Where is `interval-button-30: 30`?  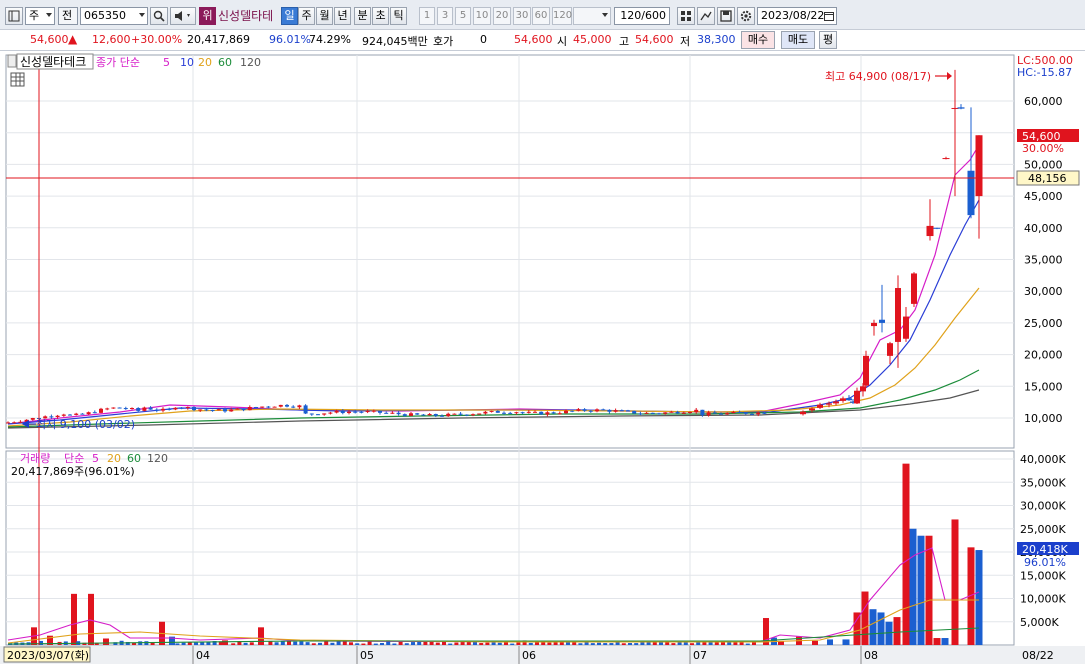 interval-button-30: 30 is located at coordinates (522, 16).